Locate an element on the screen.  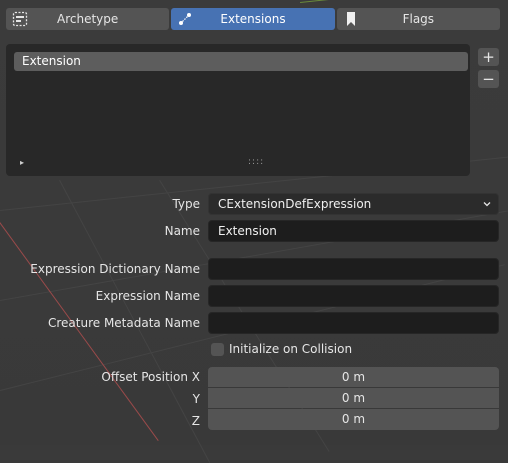
tab-archetype-label: Archetype is located at coordinates (88, 19).